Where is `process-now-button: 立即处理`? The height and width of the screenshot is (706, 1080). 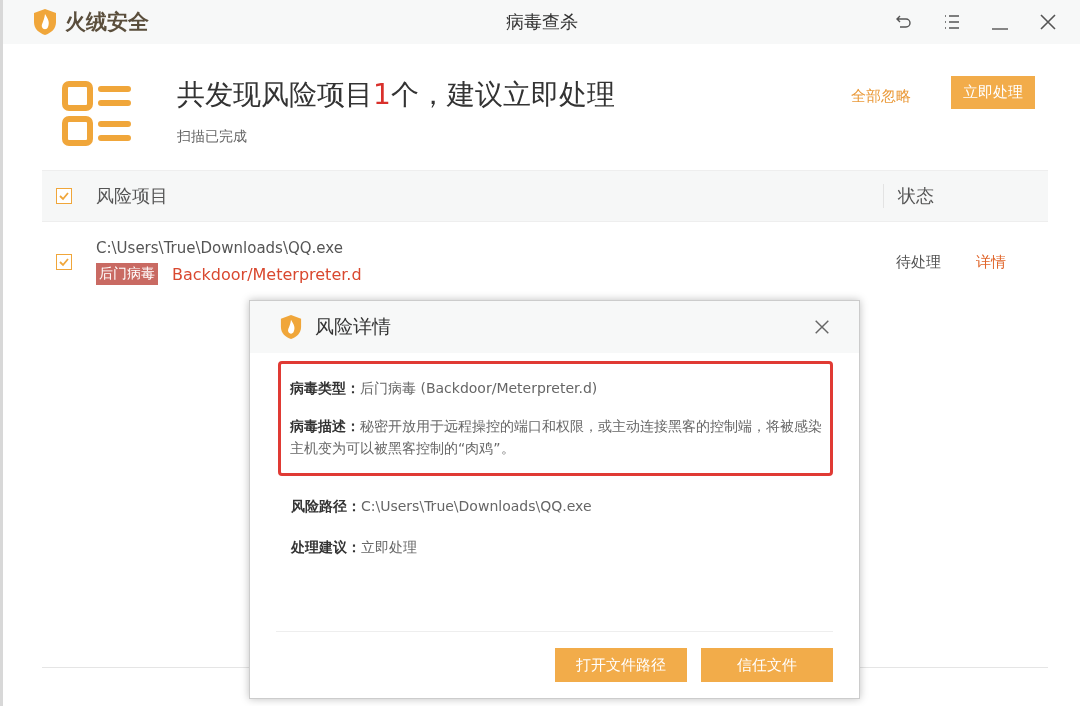
process-now-button: 立即处理 is located at coordinates (993, 92).